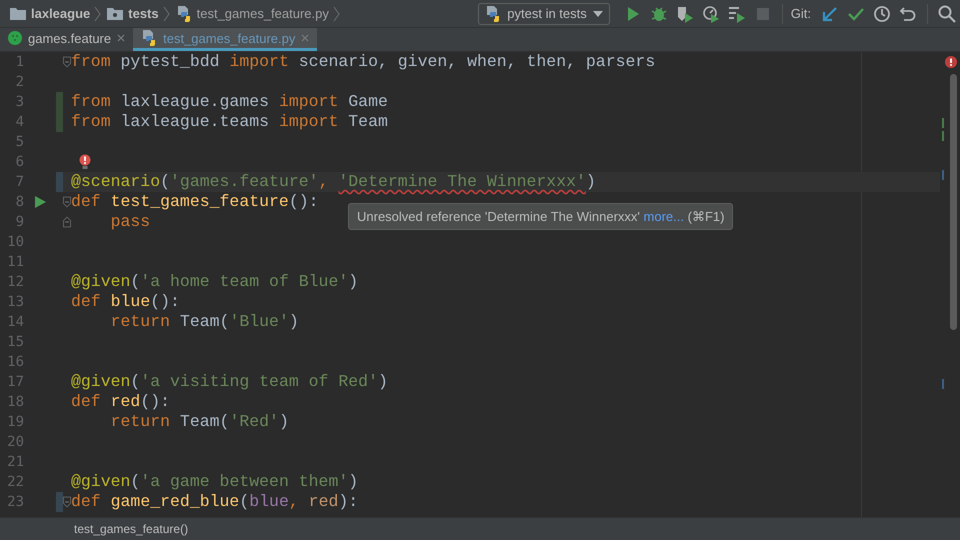 The image size is (960, 540). I want to click on line-number: 11, so click(15, 262).